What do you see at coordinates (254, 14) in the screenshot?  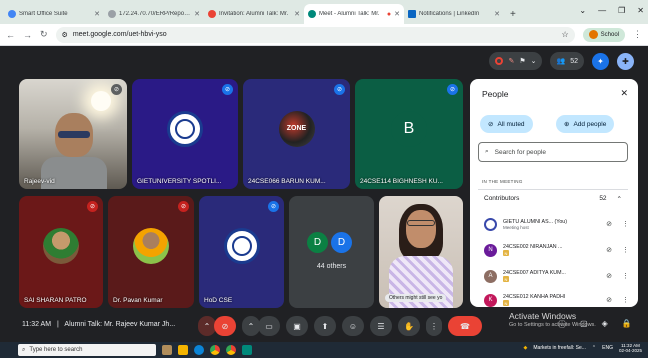 I see `tab-invitation: Invitation: Alumni Talk: Mr. ✕` at bounding box center [254, 14].